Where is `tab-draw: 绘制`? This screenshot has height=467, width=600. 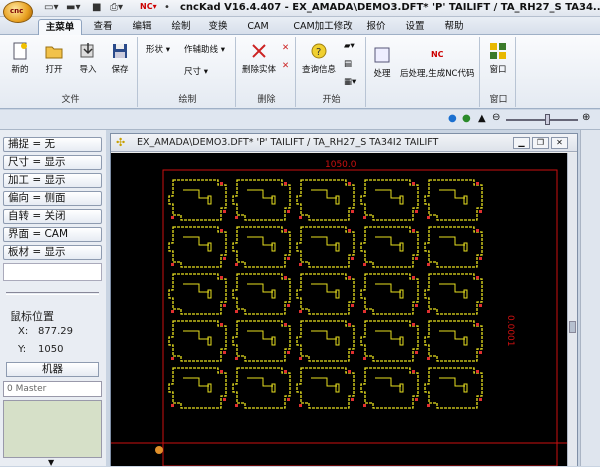
tab-draw: 绘制 is located at coordinates (181, 27).